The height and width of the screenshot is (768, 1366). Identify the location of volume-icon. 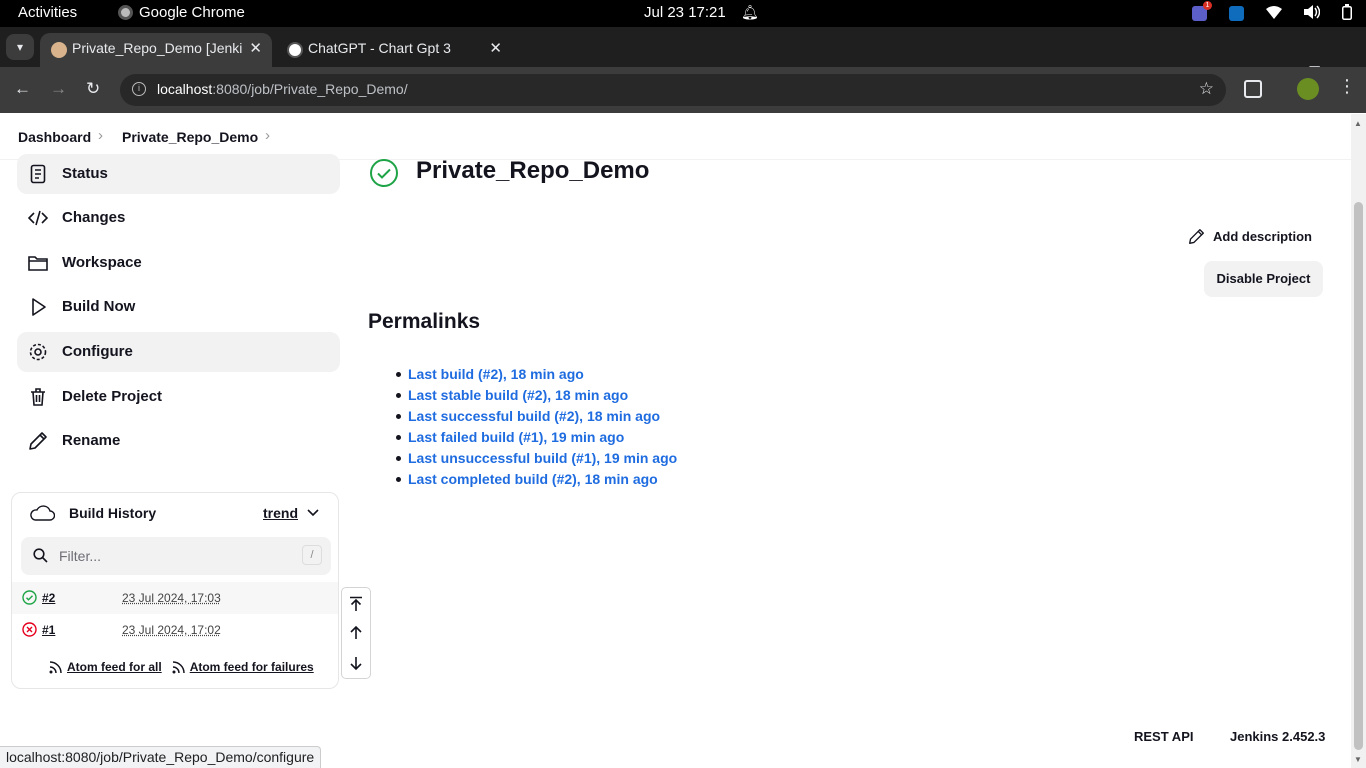
(1312, 13).